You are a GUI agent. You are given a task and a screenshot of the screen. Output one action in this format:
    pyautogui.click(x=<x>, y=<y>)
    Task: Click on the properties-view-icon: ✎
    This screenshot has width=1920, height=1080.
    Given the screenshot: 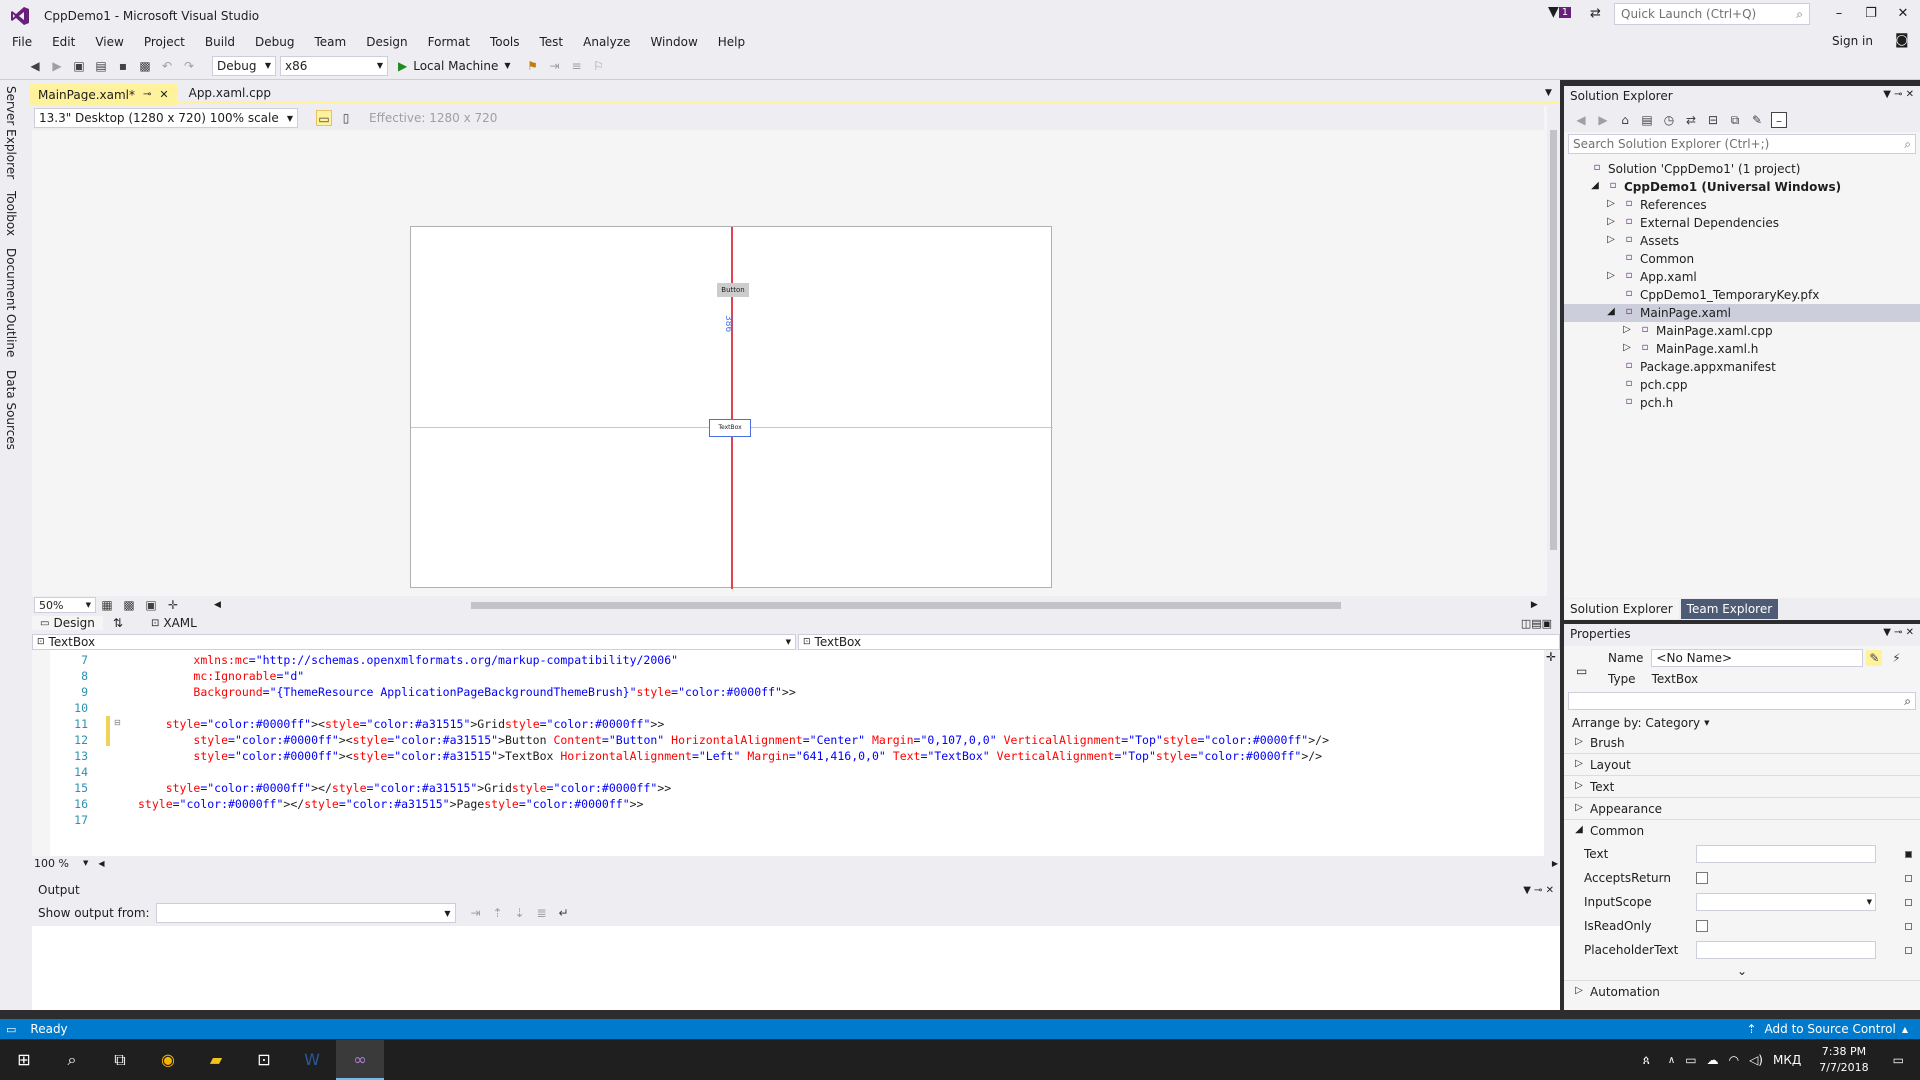 What is the action you would take?
    pyautogui.click(x=1874, y=658)
    